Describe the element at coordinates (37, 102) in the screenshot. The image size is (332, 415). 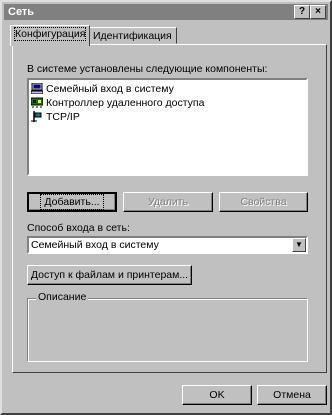
I see `network-adapter-icon` at that location.